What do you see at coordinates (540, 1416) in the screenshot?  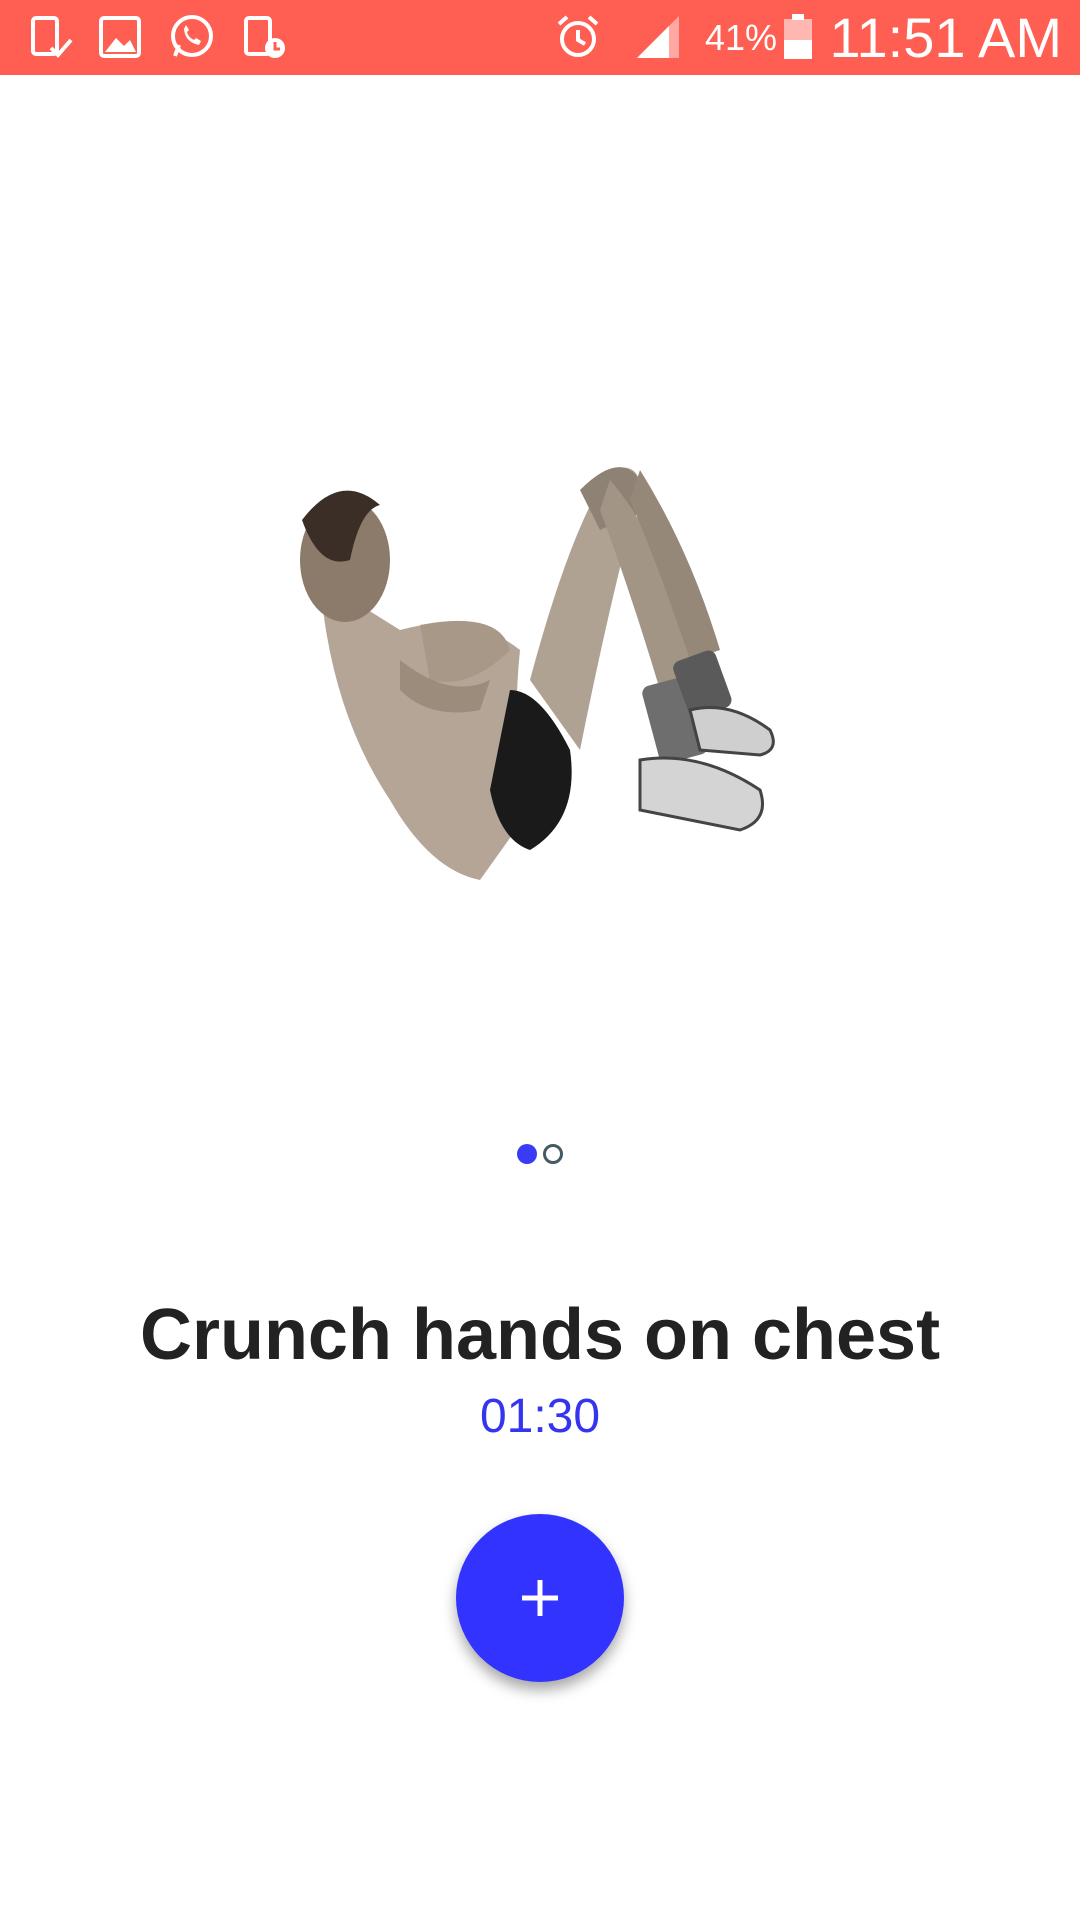 I see `exercise-duration: 01:30` at bounding box center [540, 1416].